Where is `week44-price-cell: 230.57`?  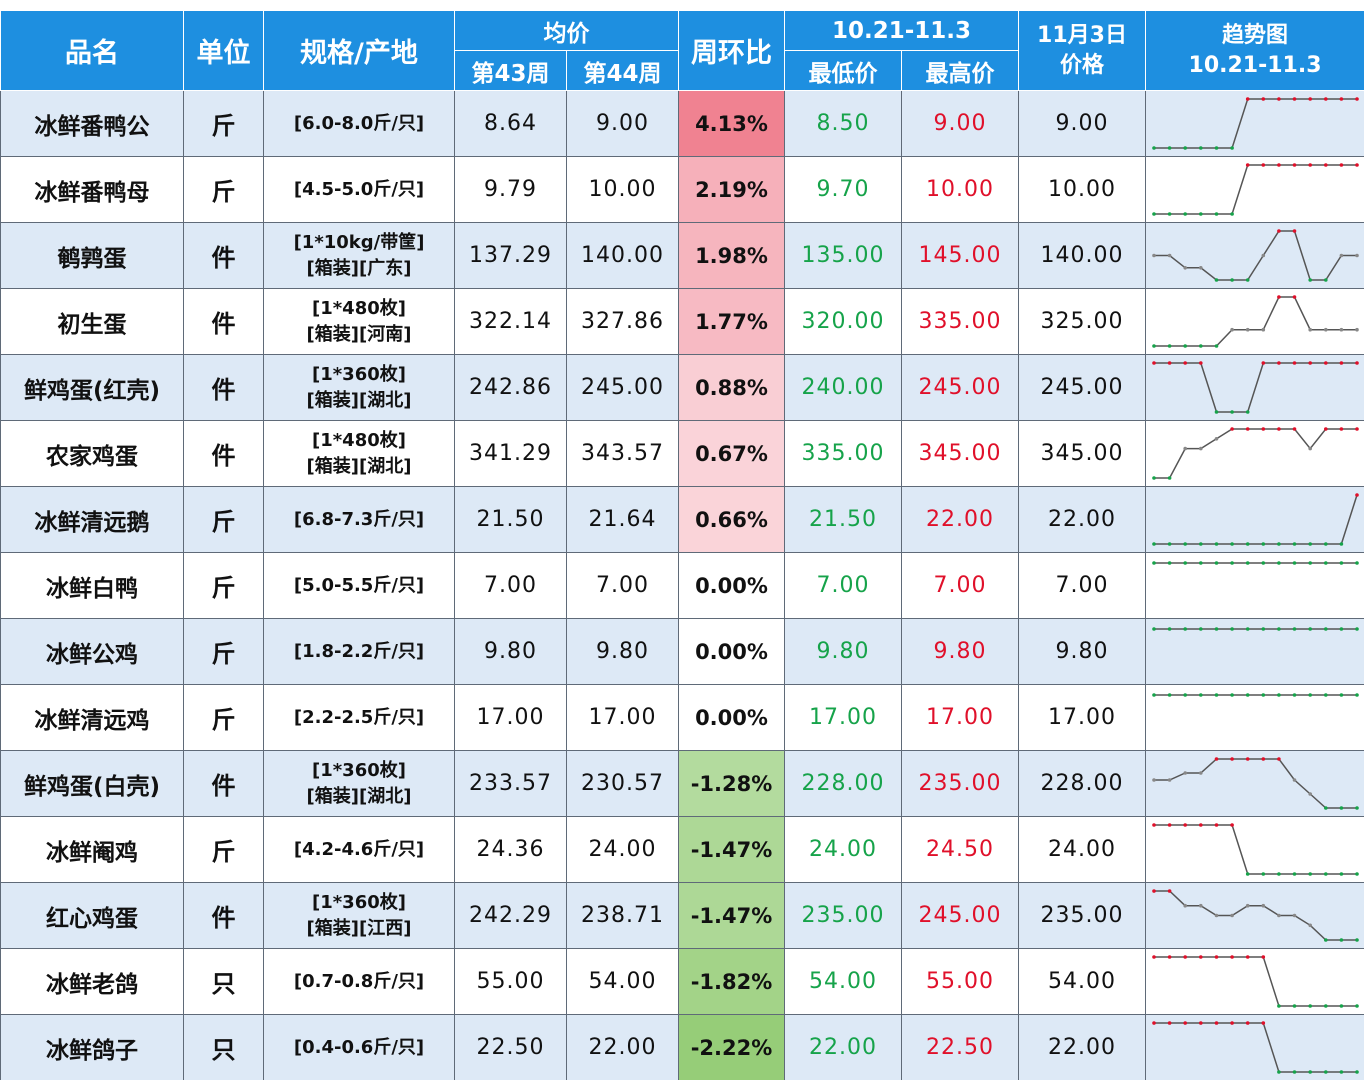 week44-price-cell: 230.57 is located at coordinates (622, 783).